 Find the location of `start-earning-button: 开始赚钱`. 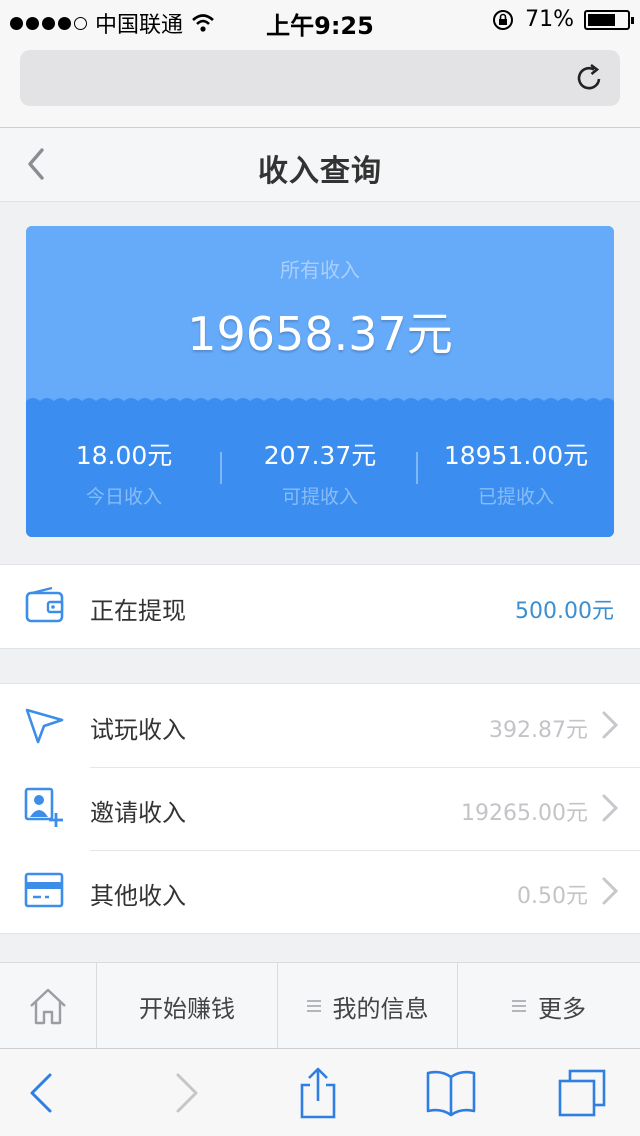

start-earning-button: 开始赚钱 is located at coordinates (187, 1006).